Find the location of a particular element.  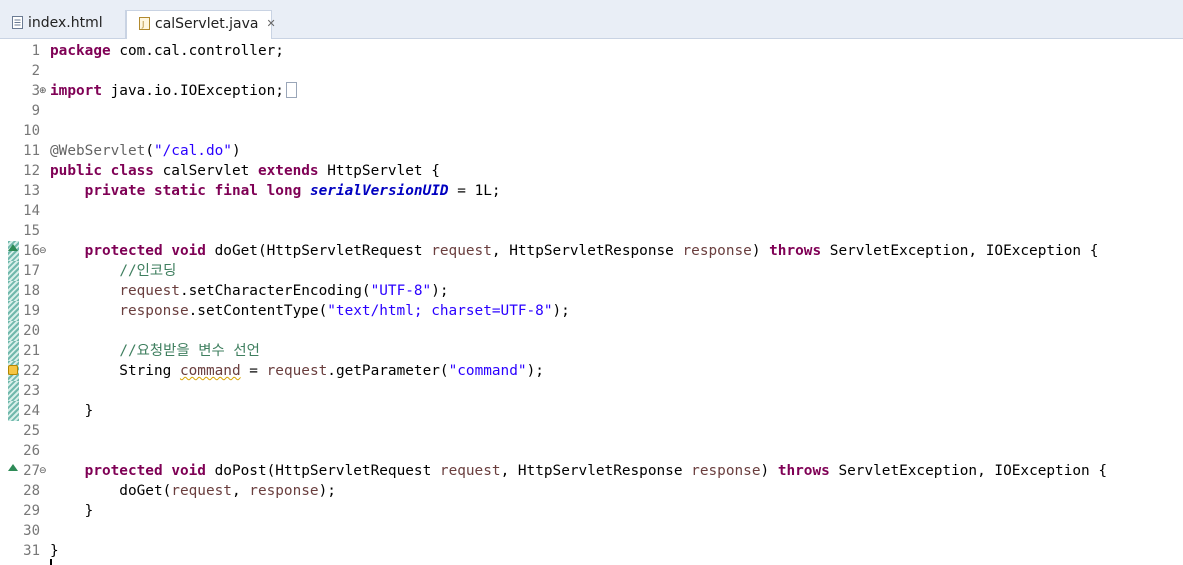

code-token: doPost(HttpServletRequest is located at coordinates (322, 471).